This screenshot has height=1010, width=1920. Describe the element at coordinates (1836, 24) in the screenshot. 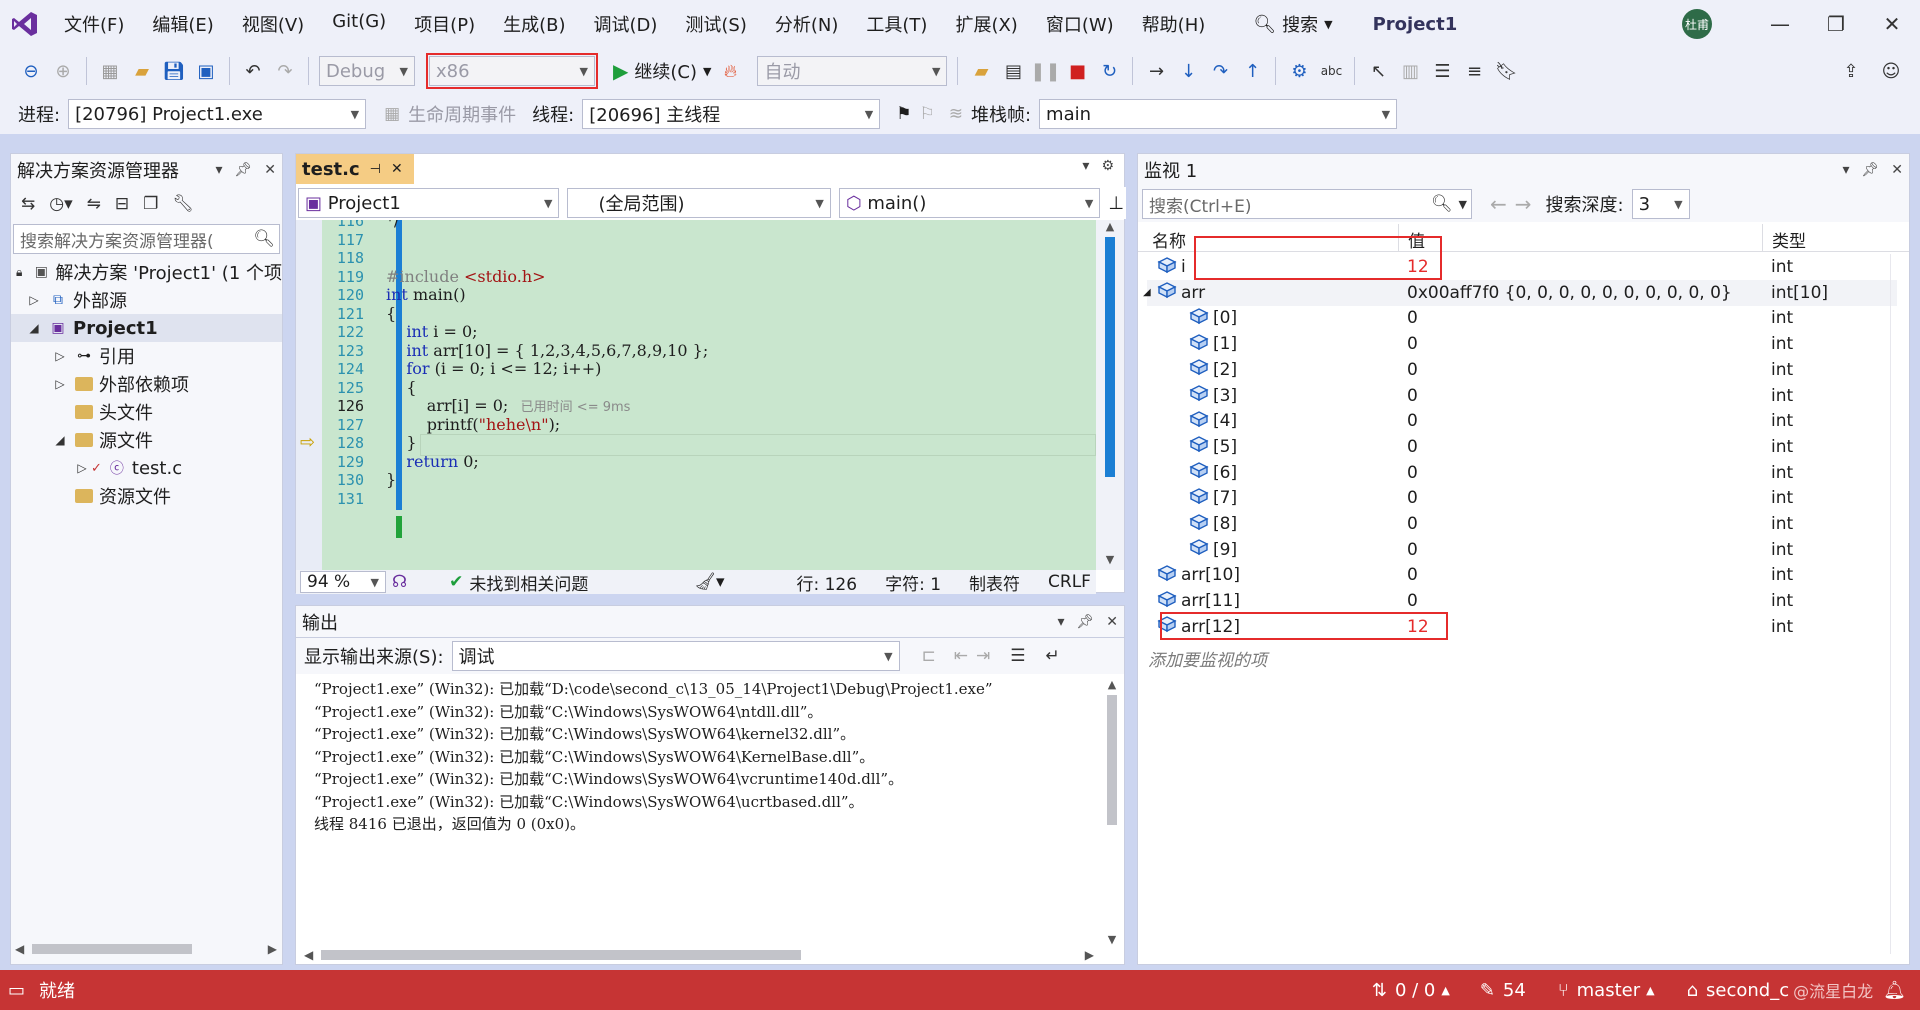

I see `restore-icon: ❐` at that location.